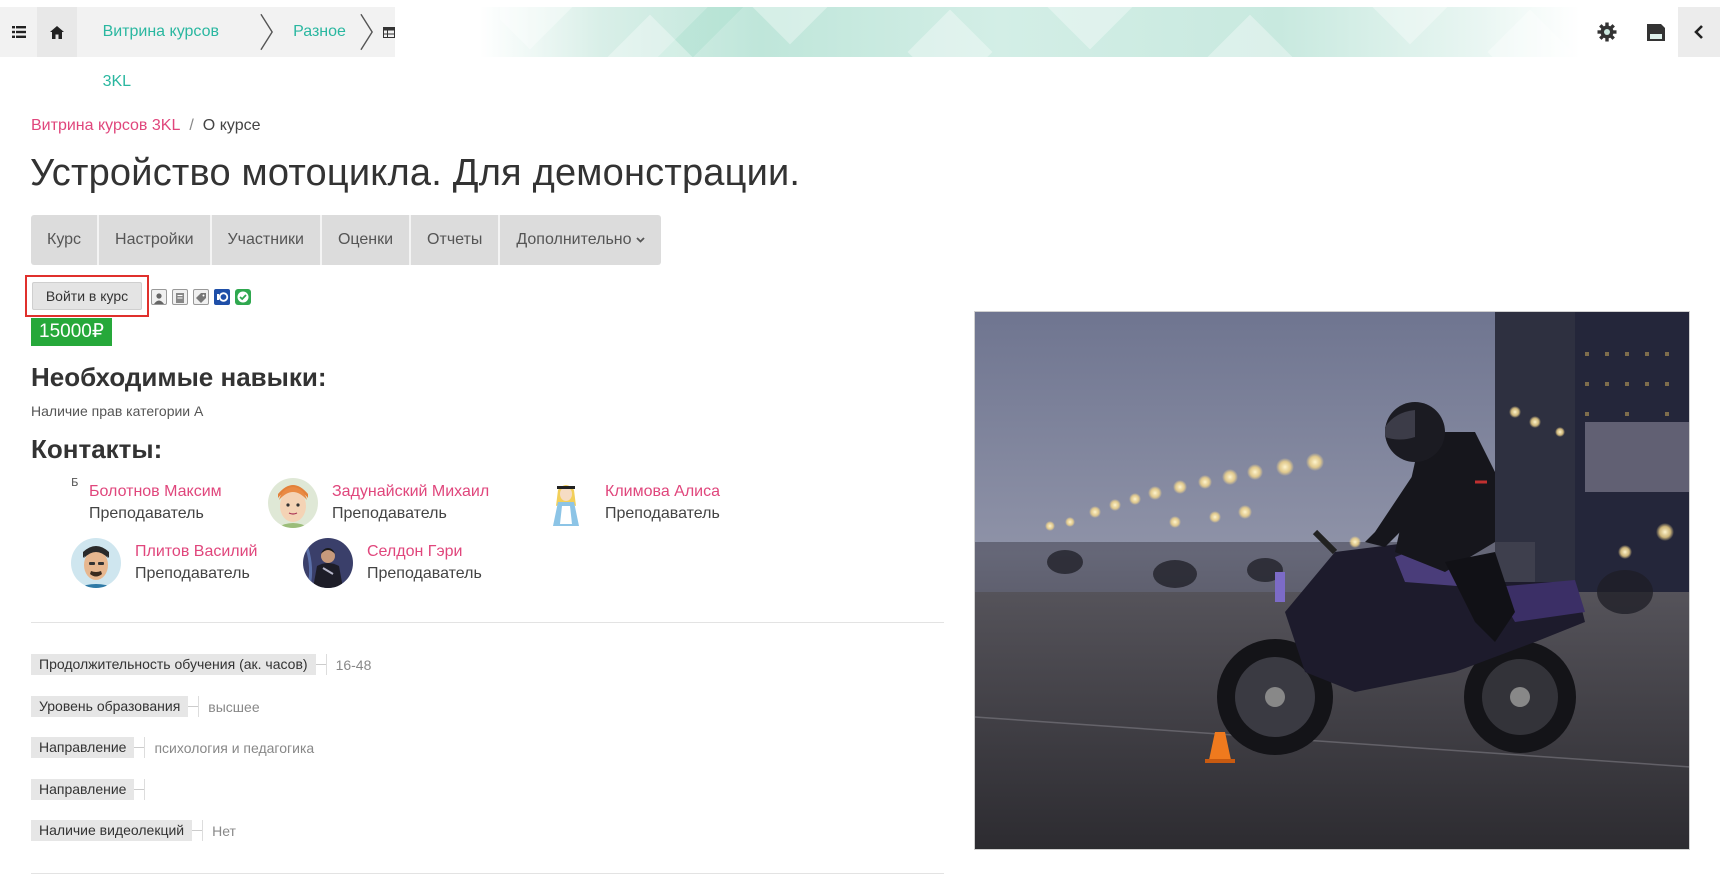 The height and width of the screenshot is (881, 1720). Describe the element at coordinates (367, 240) in the screenshot. I see `tab-grades: Оценки` at that location.